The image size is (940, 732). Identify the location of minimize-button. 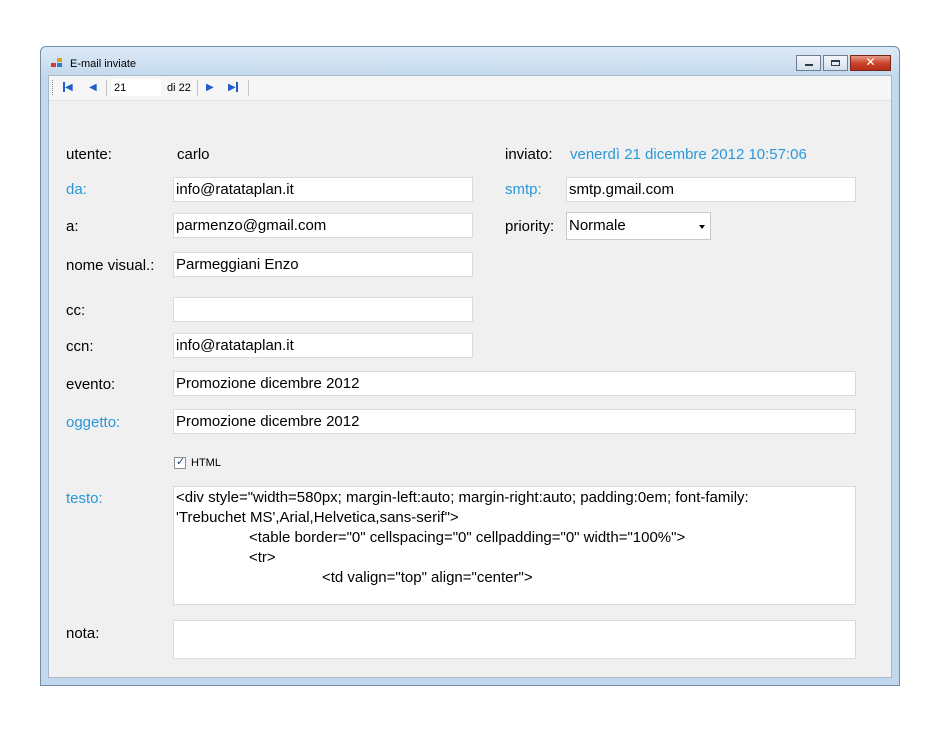
(808, 63).